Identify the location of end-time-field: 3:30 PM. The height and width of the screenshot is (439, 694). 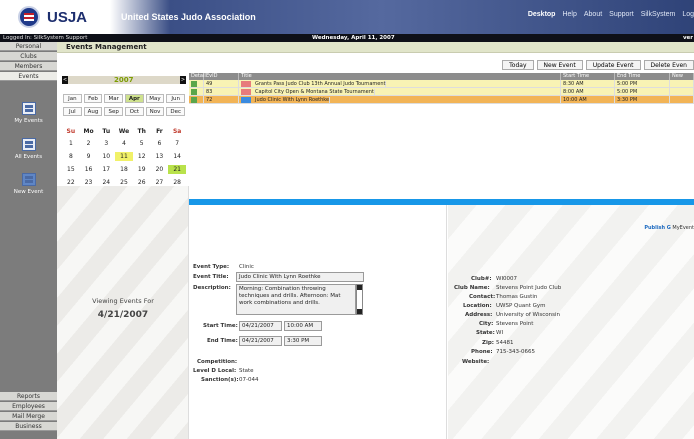
(303, 341).